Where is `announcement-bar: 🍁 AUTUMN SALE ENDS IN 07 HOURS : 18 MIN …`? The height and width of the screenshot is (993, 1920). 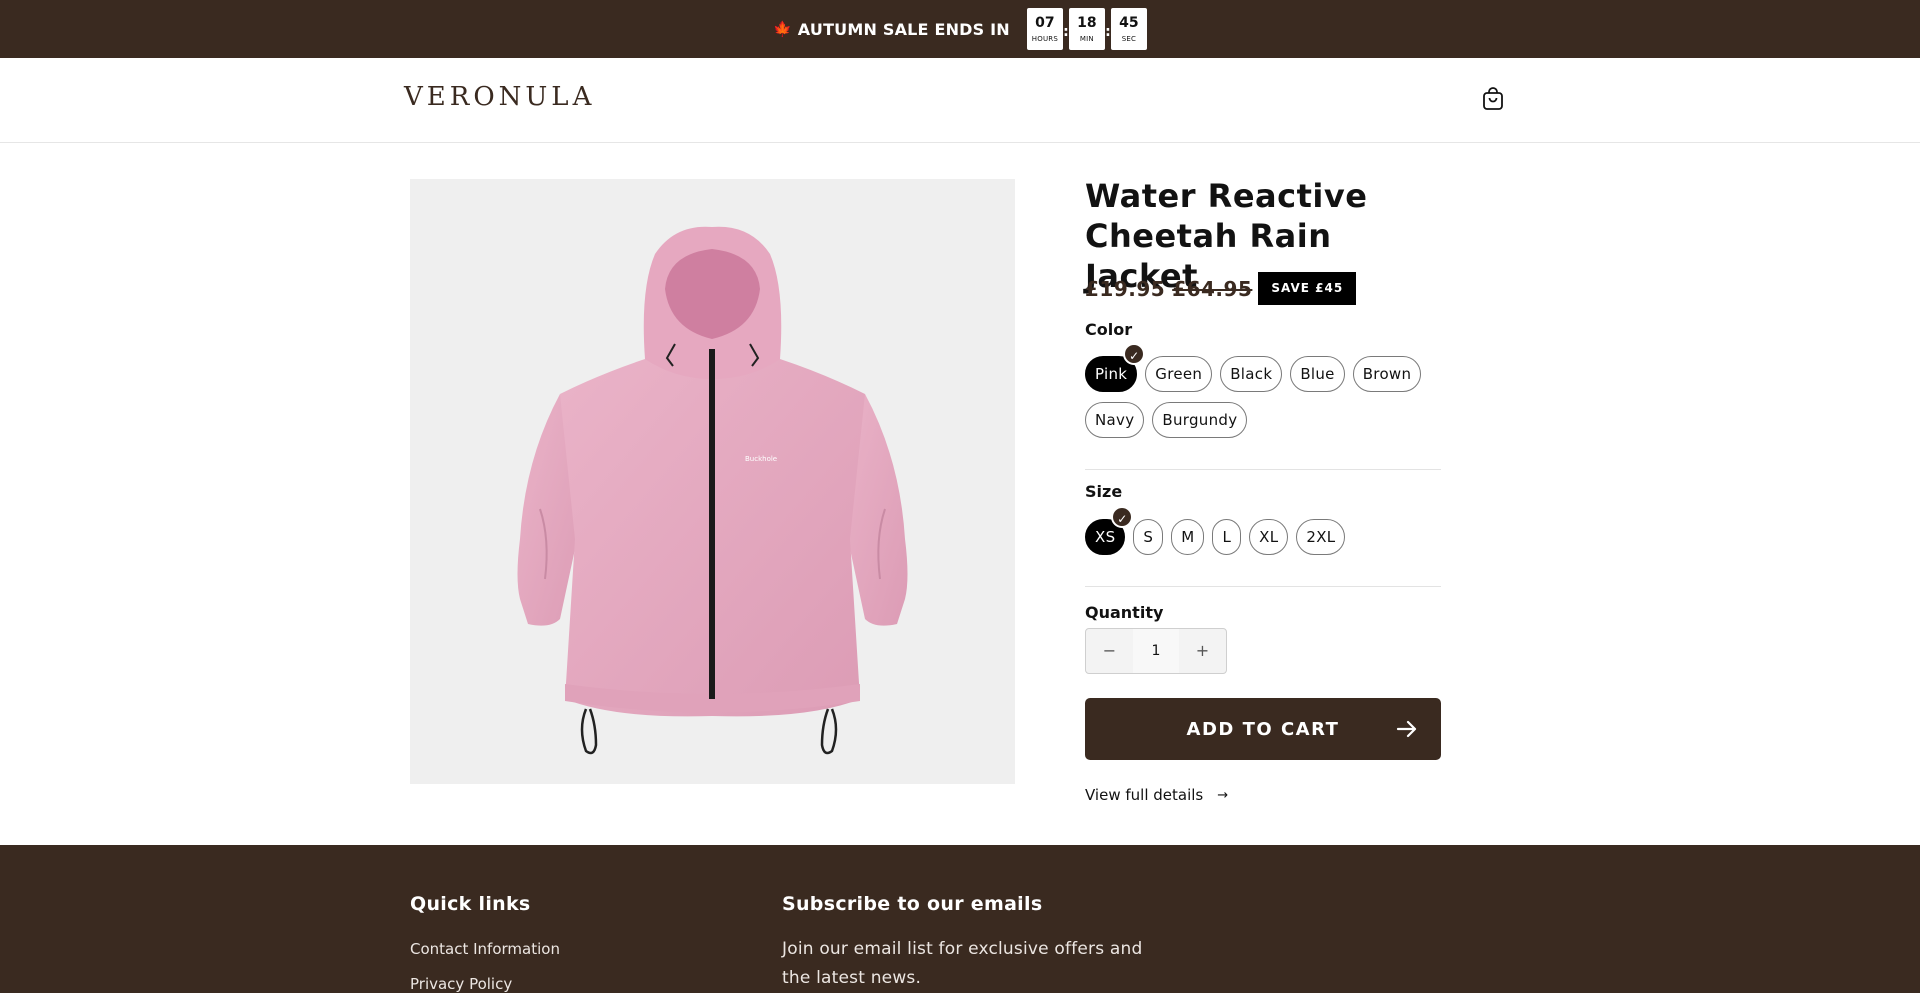 announcement-bar: 🍁 AUTUMN SALE ENDS IN 07 HOURS : 18 MIN … is located at coordinates (960, 29).